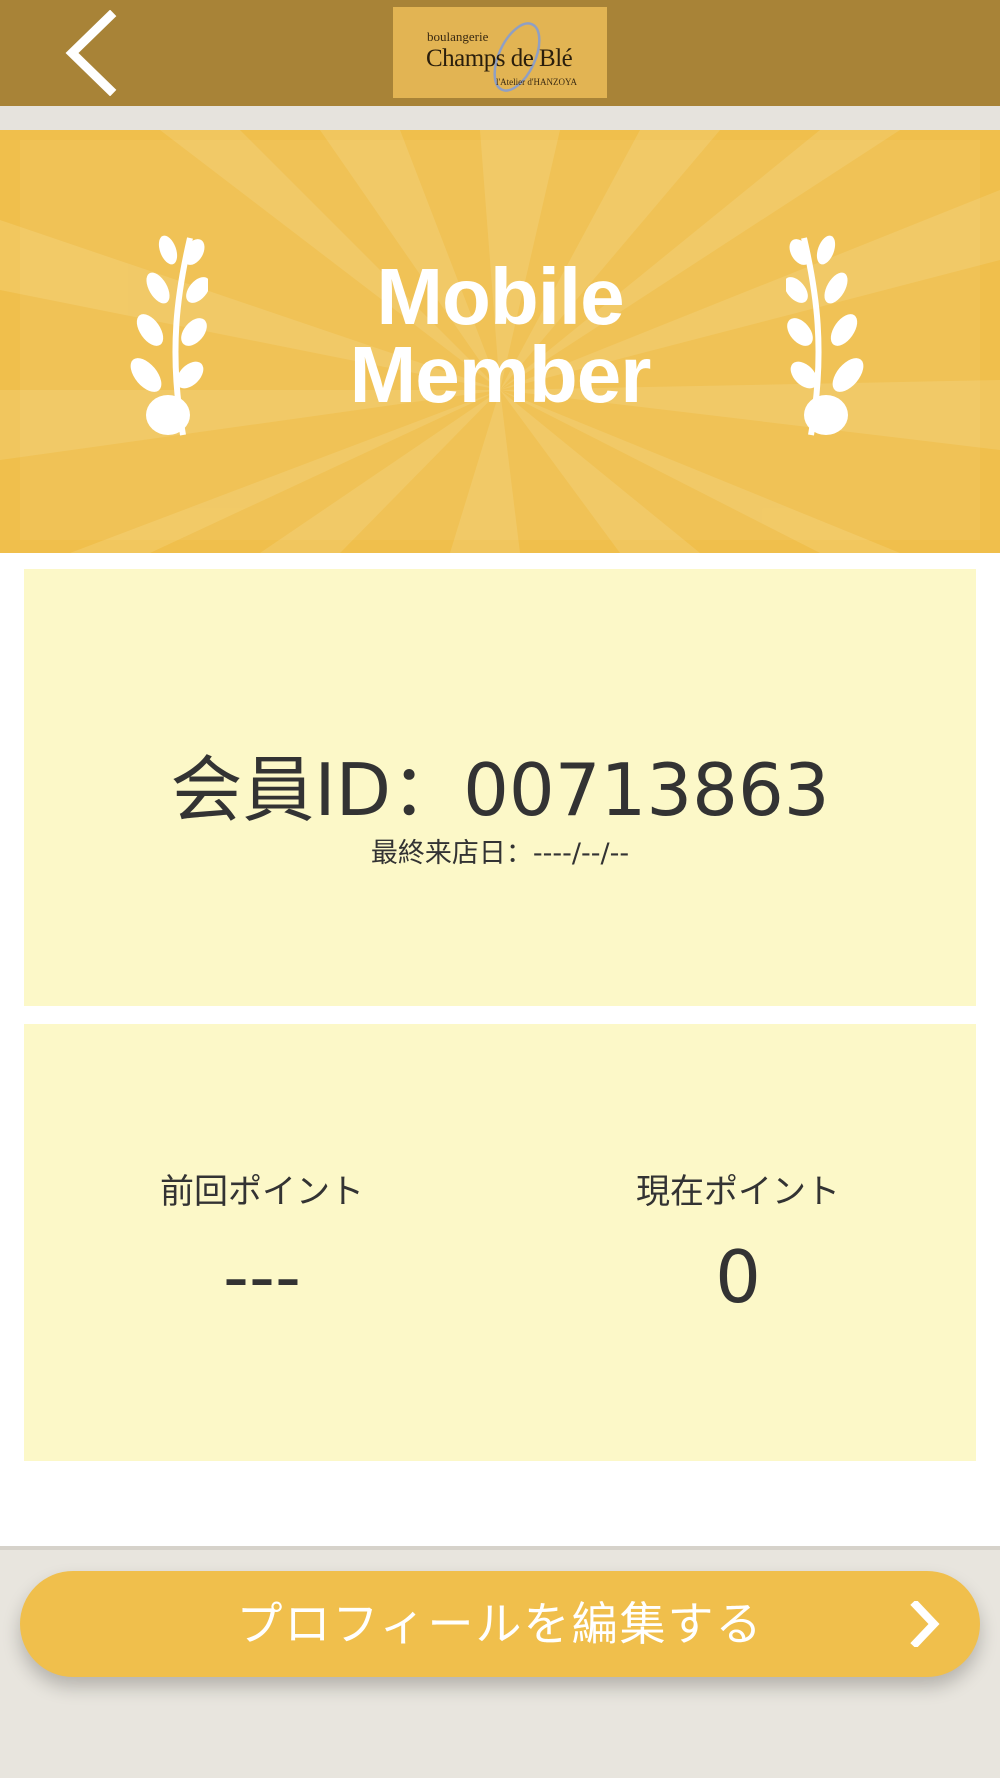  Describe the element at coordinates (262, 1277) in the screenshot. I see `previous-points-value: ---` at that location.